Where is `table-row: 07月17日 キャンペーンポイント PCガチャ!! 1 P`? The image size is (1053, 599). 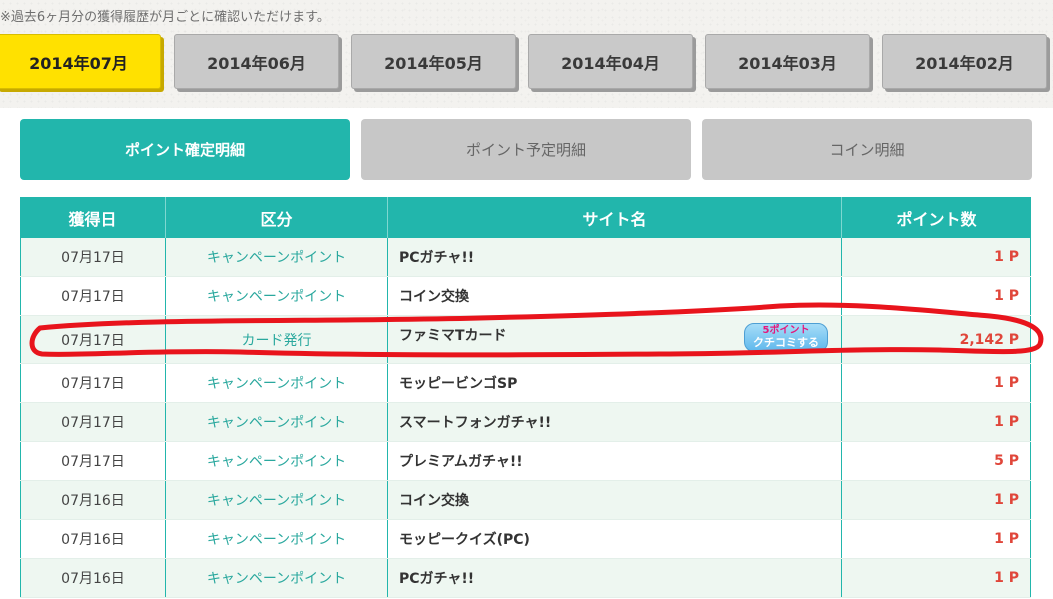 table-row: 07月17日 キャンペーンポイント PCガチャ!! 1 P is located at coordinates (525, 257).